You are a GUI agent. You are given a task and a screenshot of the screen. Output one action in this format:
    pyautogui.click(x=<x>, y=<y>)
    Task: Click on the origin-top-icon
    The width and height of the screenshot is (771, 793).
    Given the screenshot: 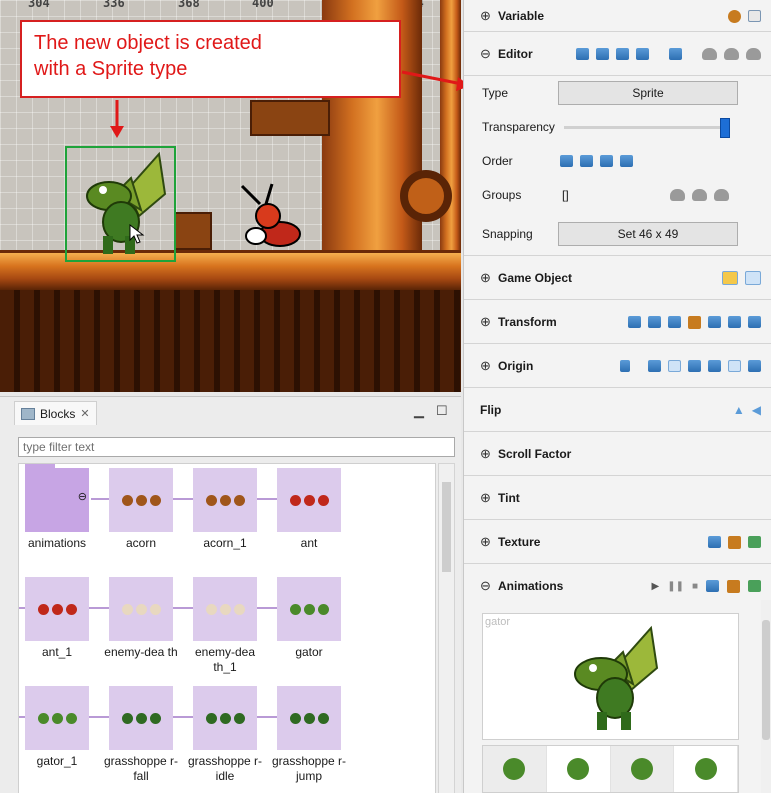 What is the action you would take?
    pyautogui.click(x=714, y=366)
    